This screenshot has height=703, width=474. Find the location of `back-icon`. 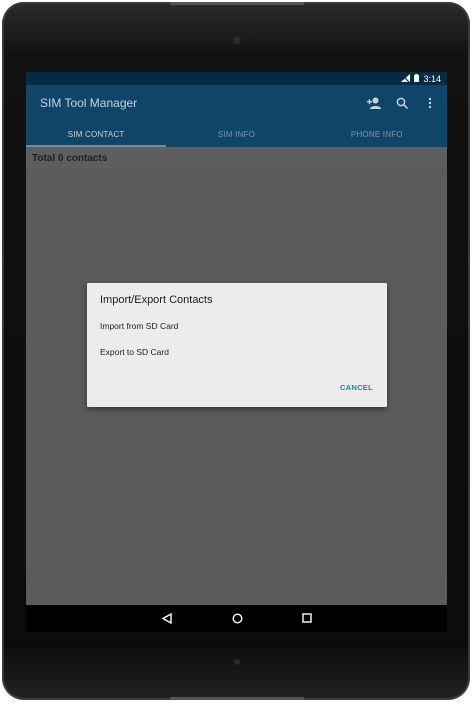

back-icon is located at coordinates (167, 618).